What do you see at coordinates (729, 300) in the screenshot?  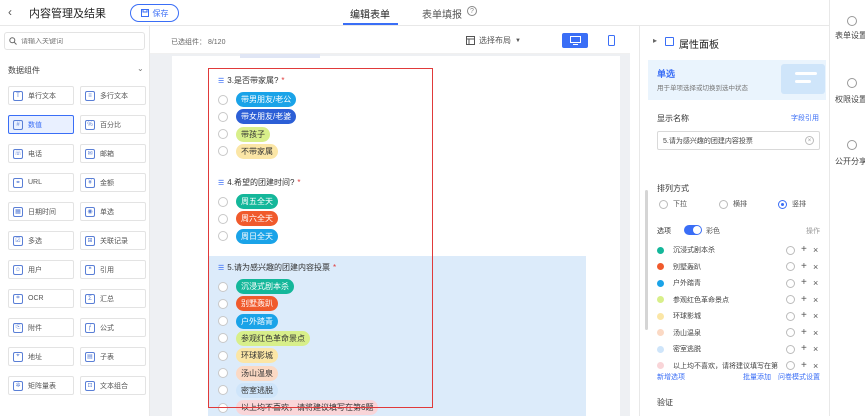 I see `option-label: 参观红色革命景点` at bounding box center [729, 300].